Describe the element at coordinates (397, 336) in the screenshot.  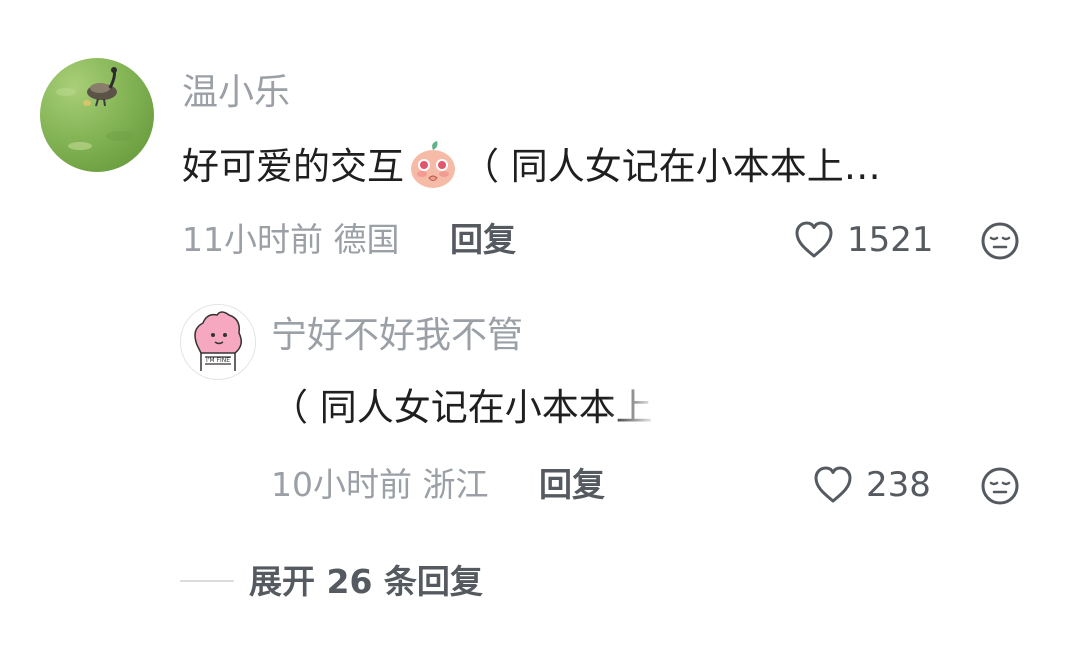
I see `reply-username: 宁好不好我不管` at that location.